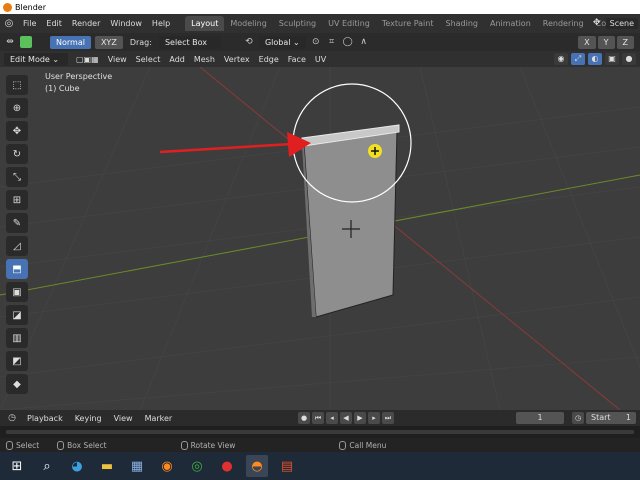 The width and height of the screenshot is (640, 480). What do you see at coordinates (47, 466) in the screenshot?
I see `search-icon: ⌕` at bounding box center [47, 466].